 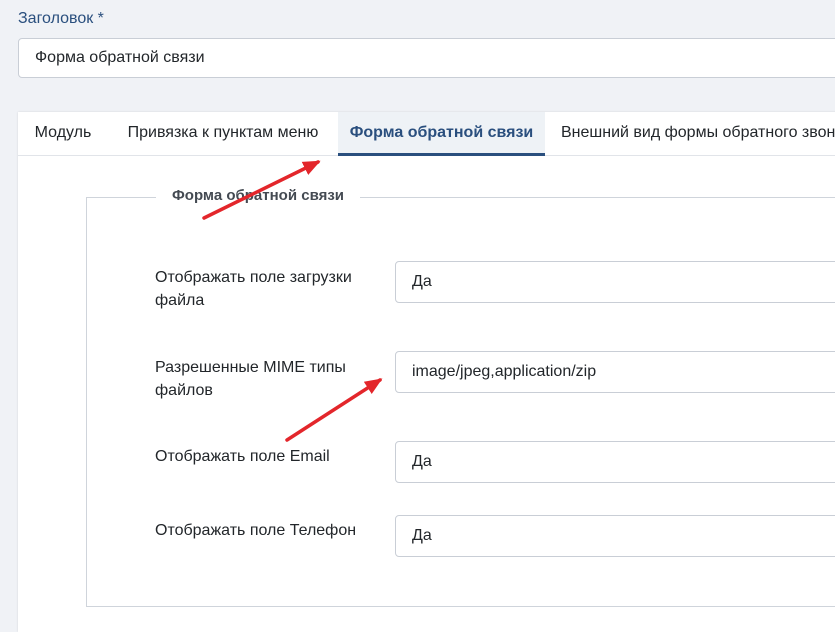 I want to click on tab-feedback-form: Форма обратной связи, so click(x=441, y=134).